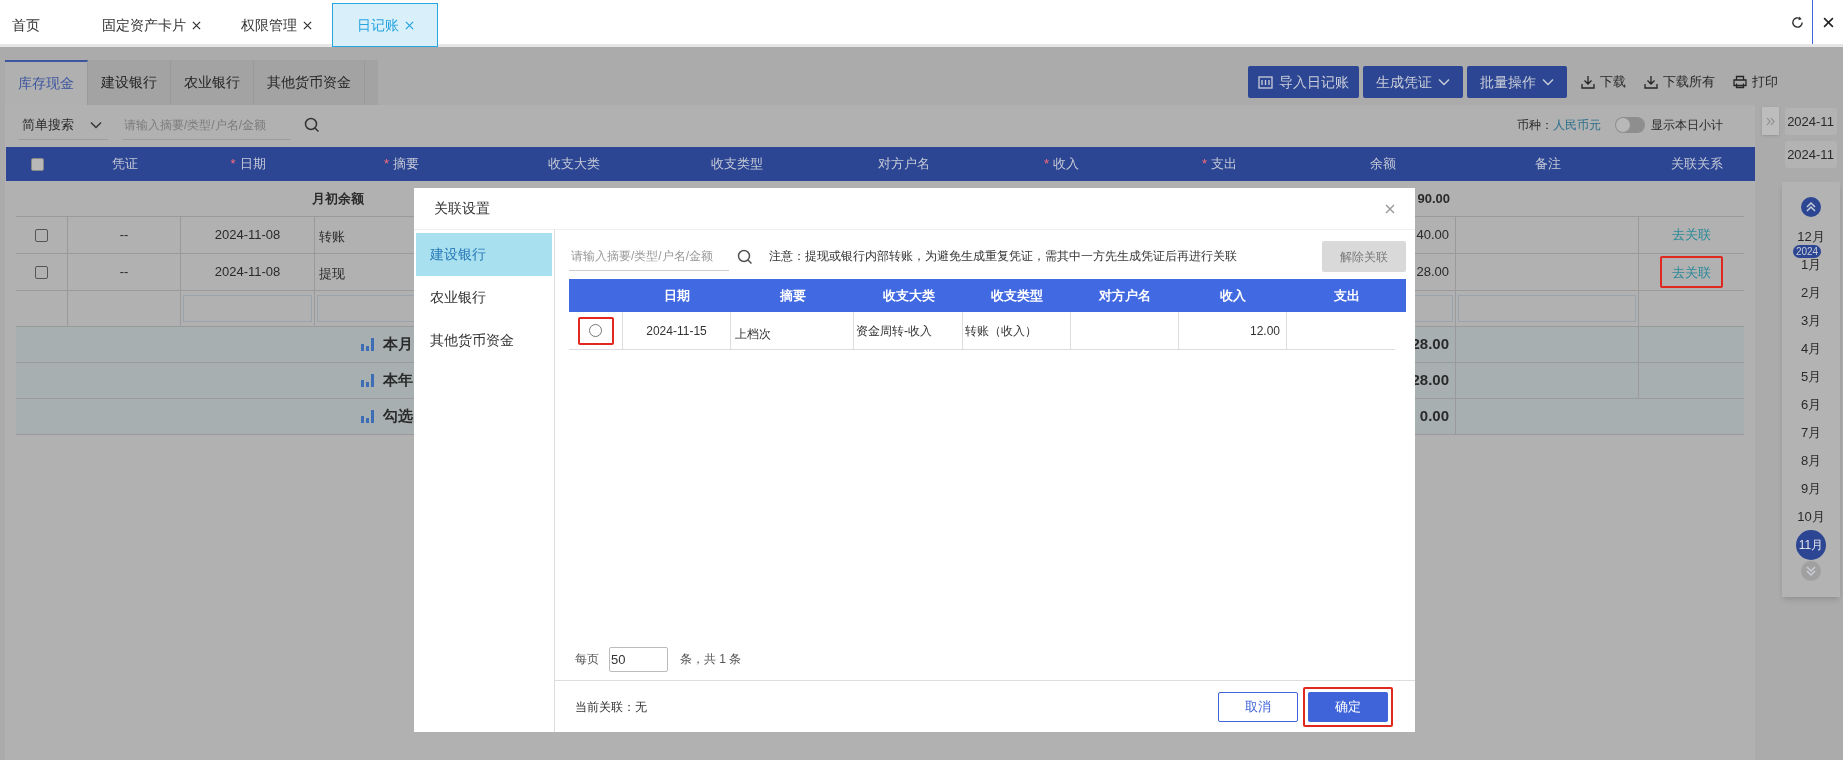 The image size is (1843, 760). I want to click on table-cell-text: 2024-11-15, so click(676, 331).